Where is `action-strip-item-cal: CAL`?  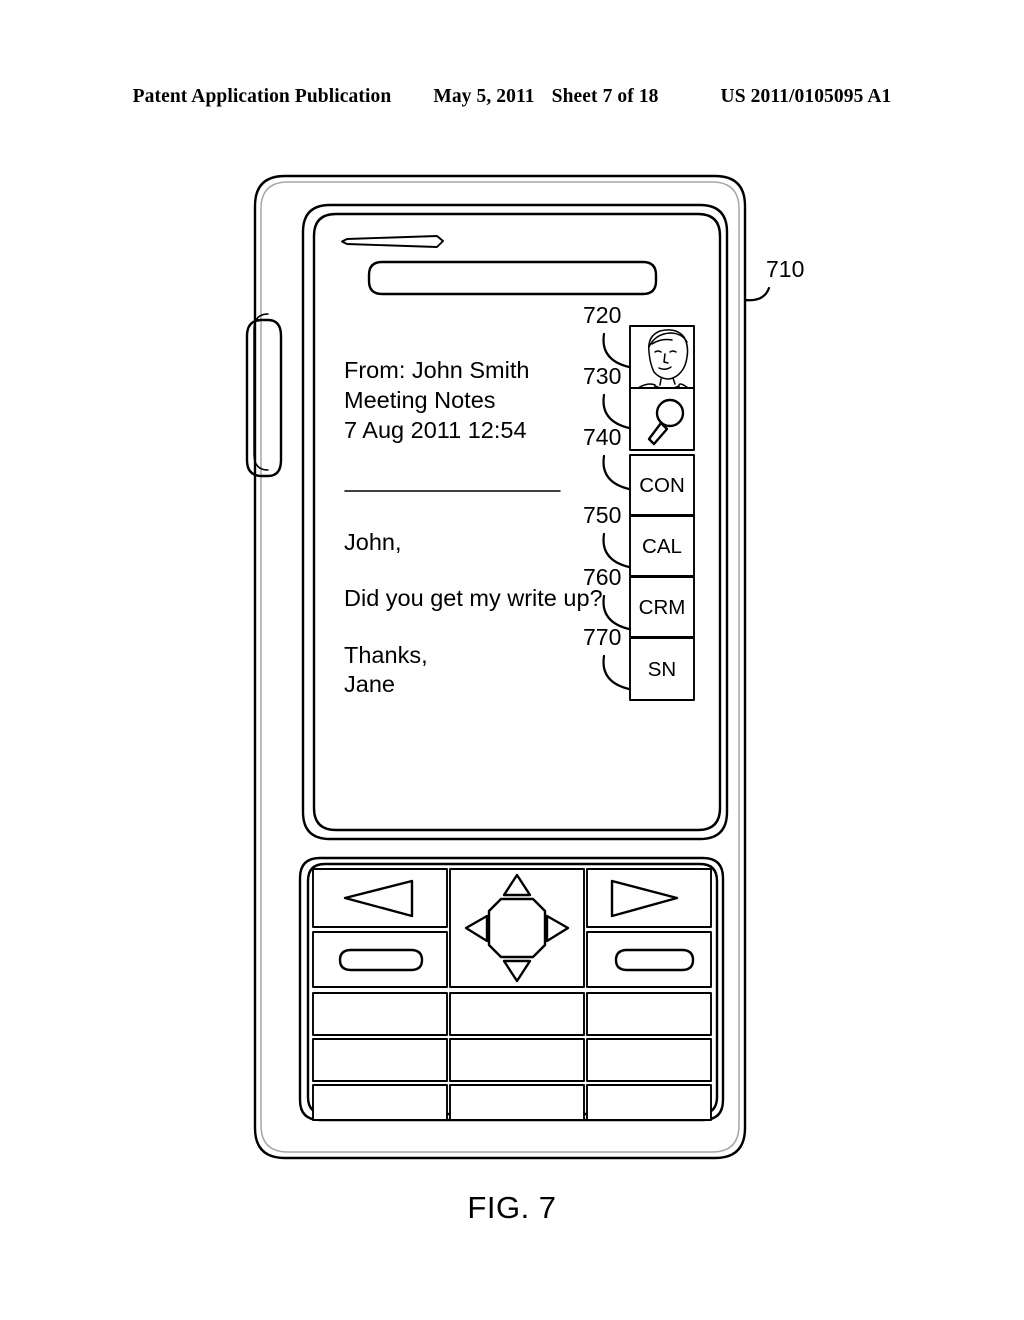 action-strip-item-cal: CAL is located at coordinates (662, 546).